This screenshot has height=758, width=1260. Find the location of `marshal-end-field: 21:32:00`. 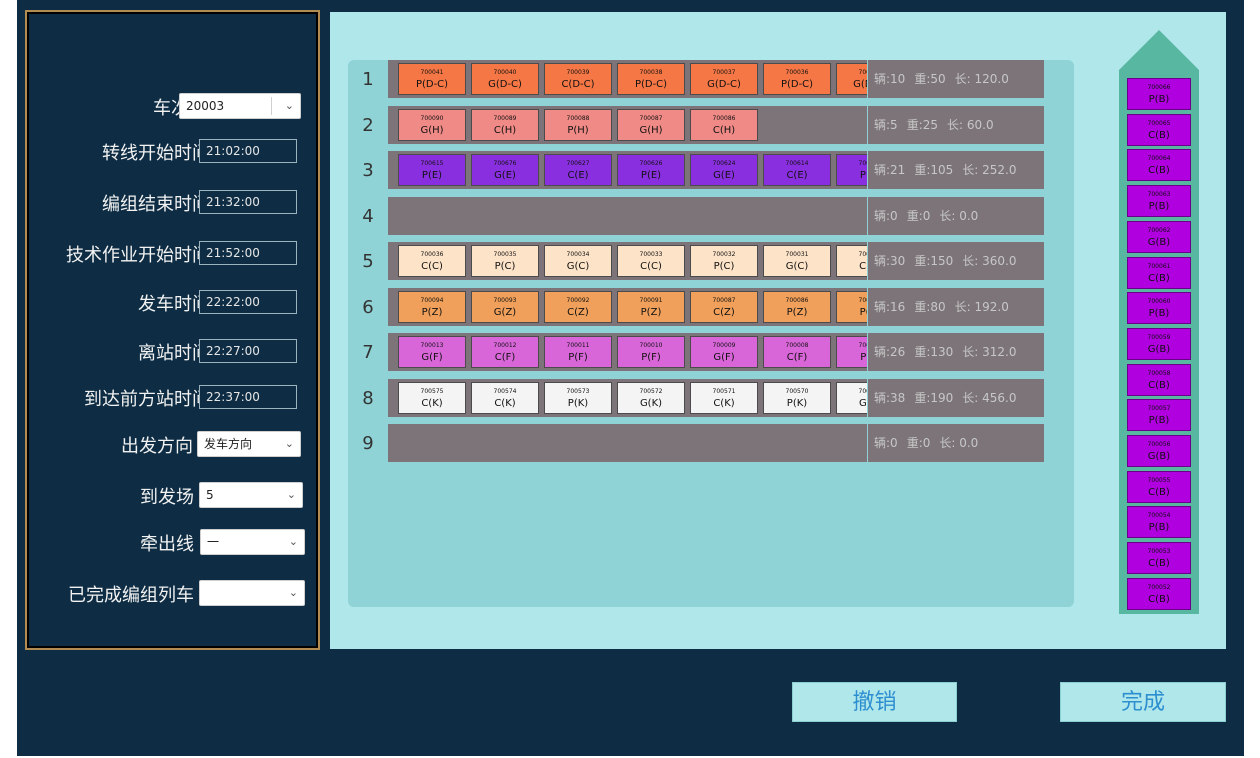

marshal-end-field: 21:32:00 is located at coordinates (248, 202).